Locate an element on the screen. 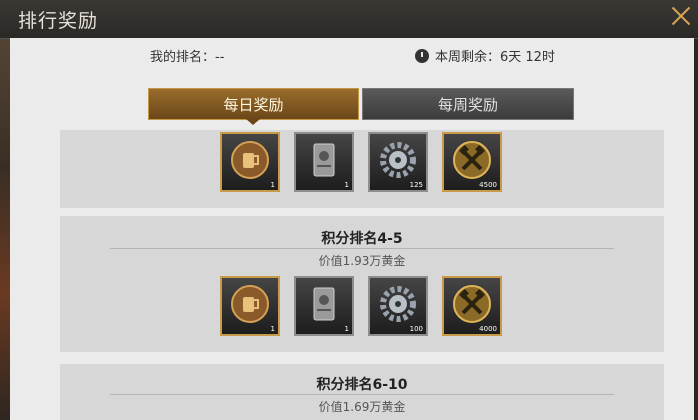 The image size is (698, 420). reward-item: 4500 is located at coordinates (472, 162).